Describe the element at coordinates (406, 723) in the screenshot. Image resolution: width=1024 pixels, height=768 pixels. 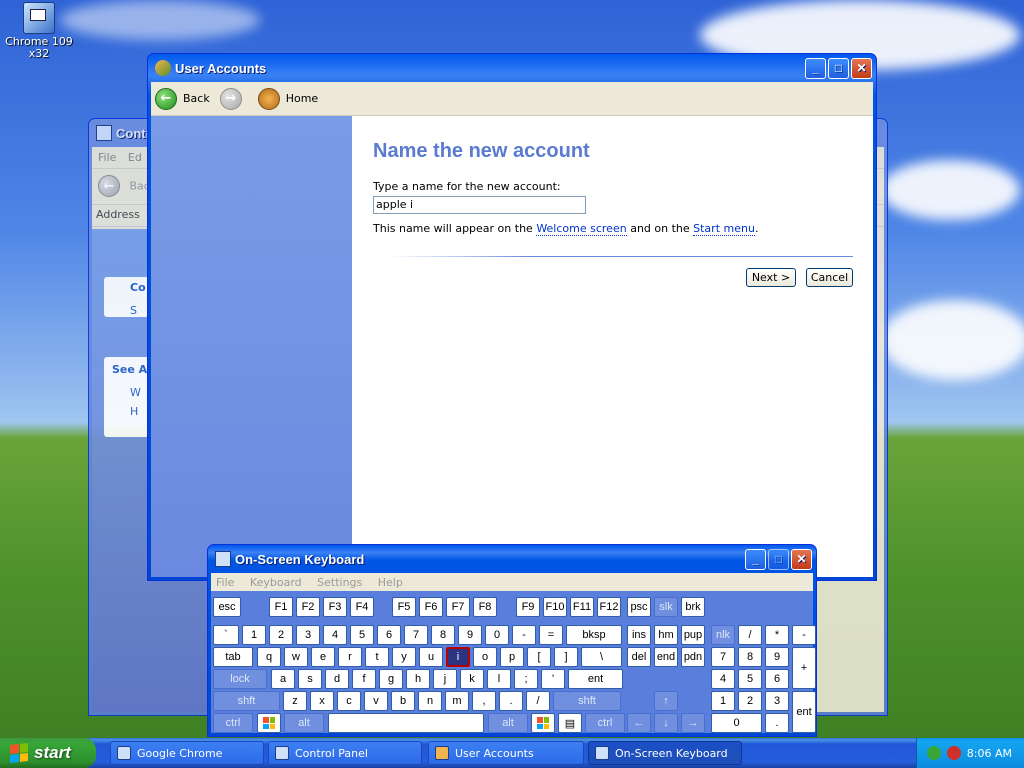
I see `key-space` at that location.